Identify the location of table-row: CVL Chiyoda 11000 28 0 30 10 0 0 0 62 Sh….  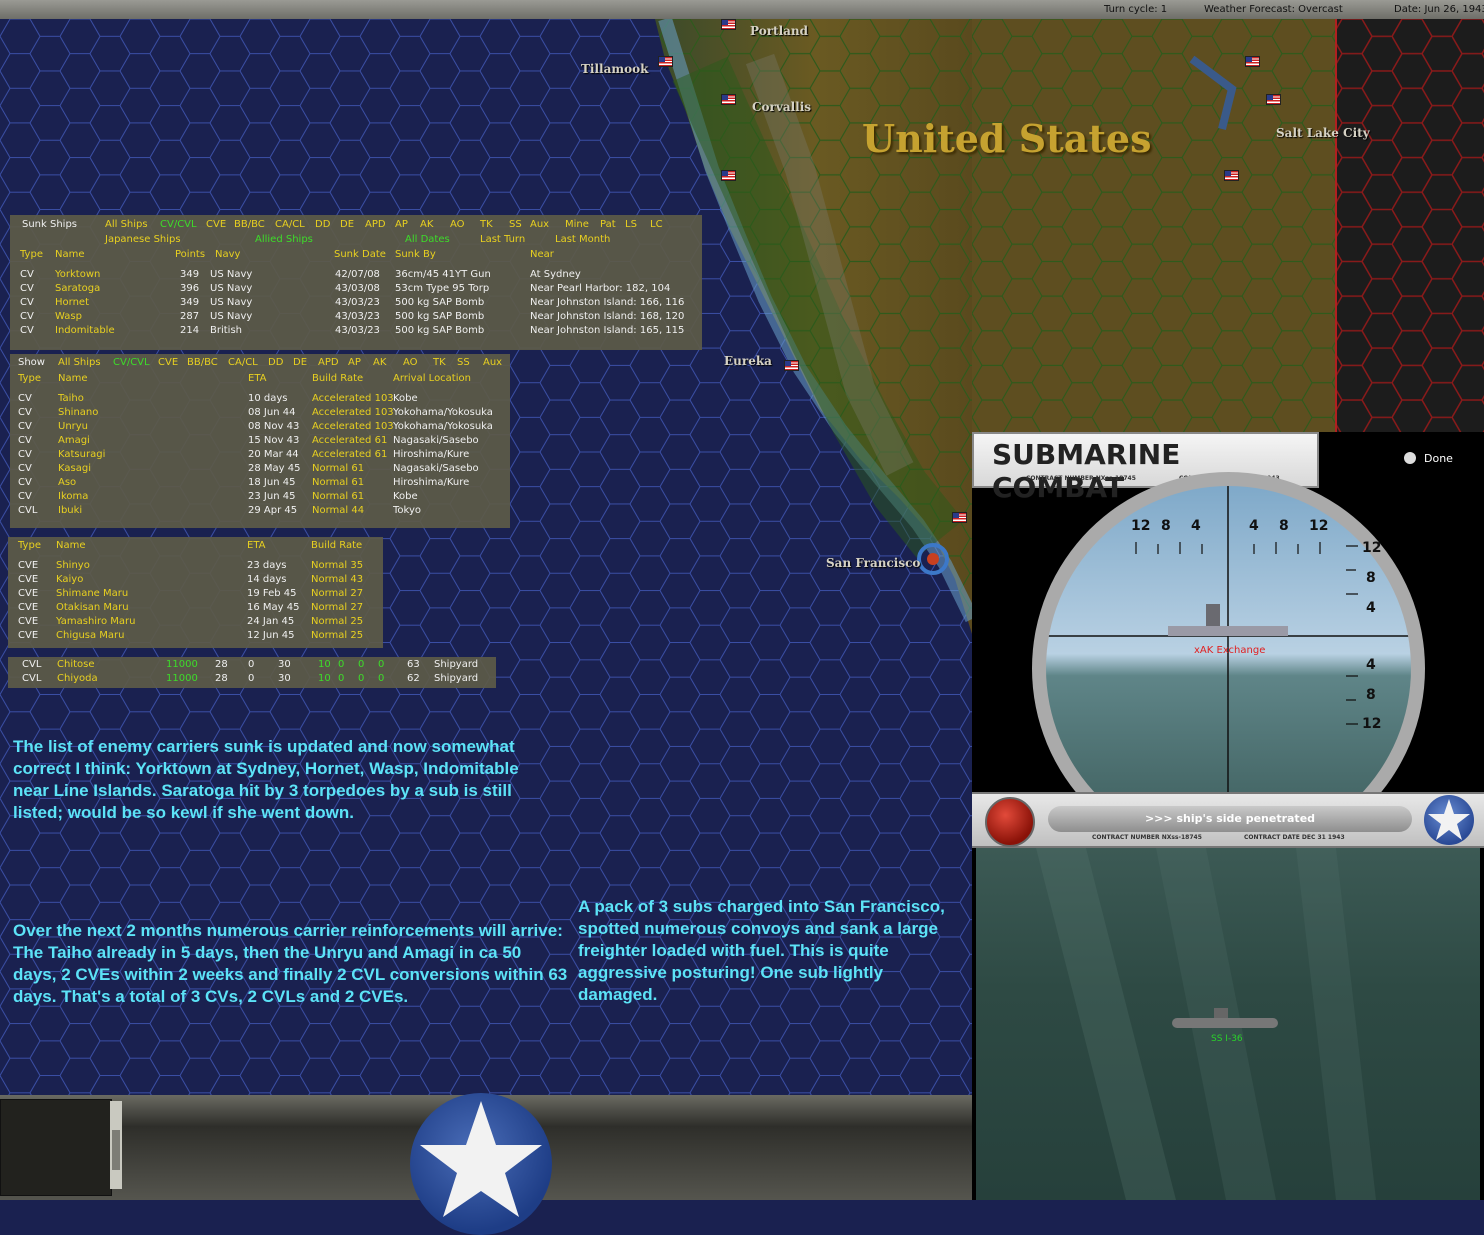
(252, 680).